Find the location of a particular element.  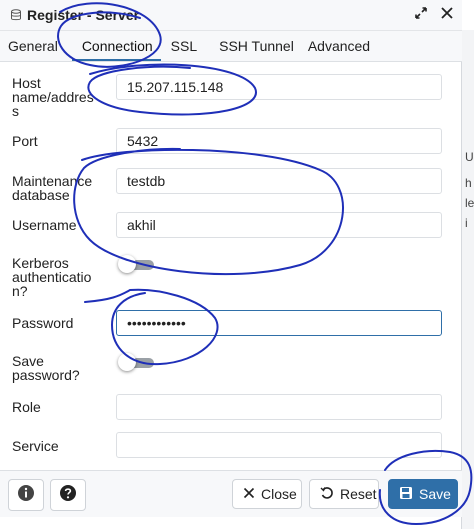

password-input: •••••••••••• is located at coordinates (279, 323).